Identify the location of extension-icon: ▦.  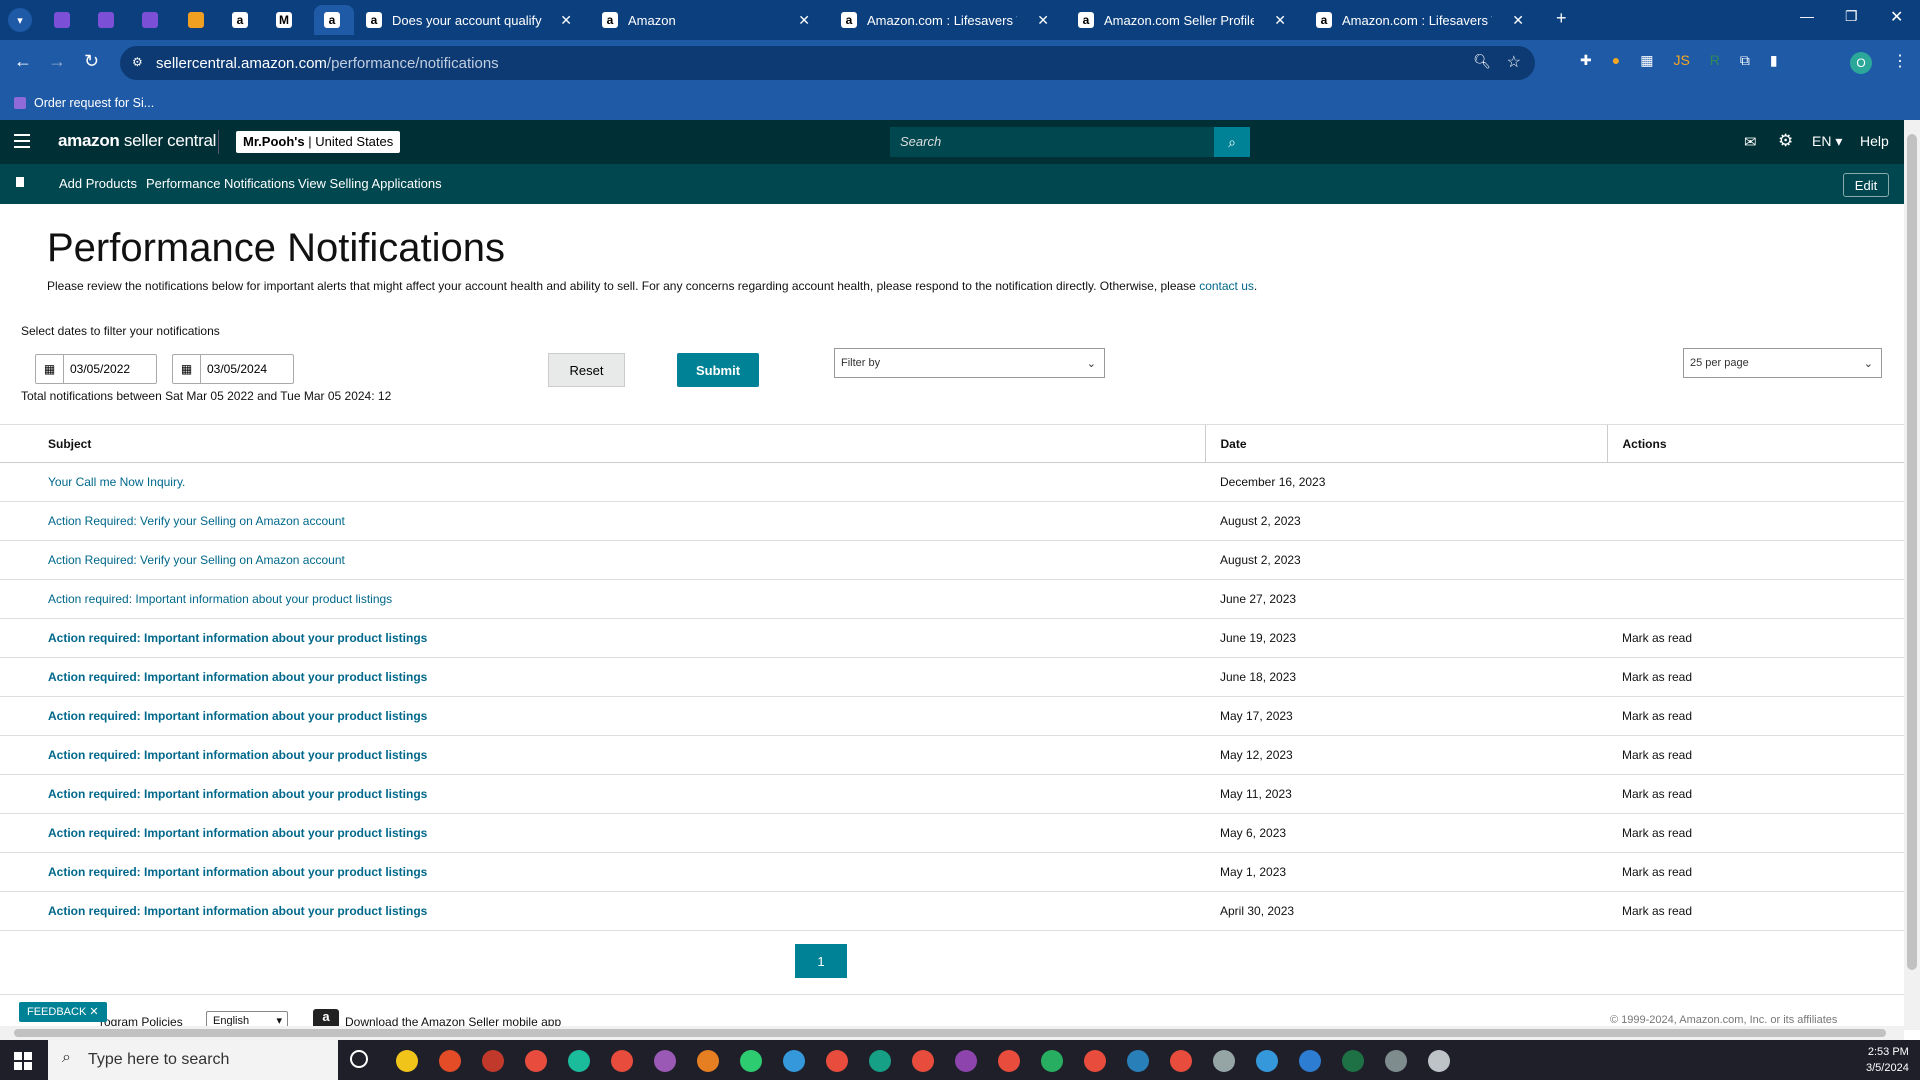
(1646, 60).